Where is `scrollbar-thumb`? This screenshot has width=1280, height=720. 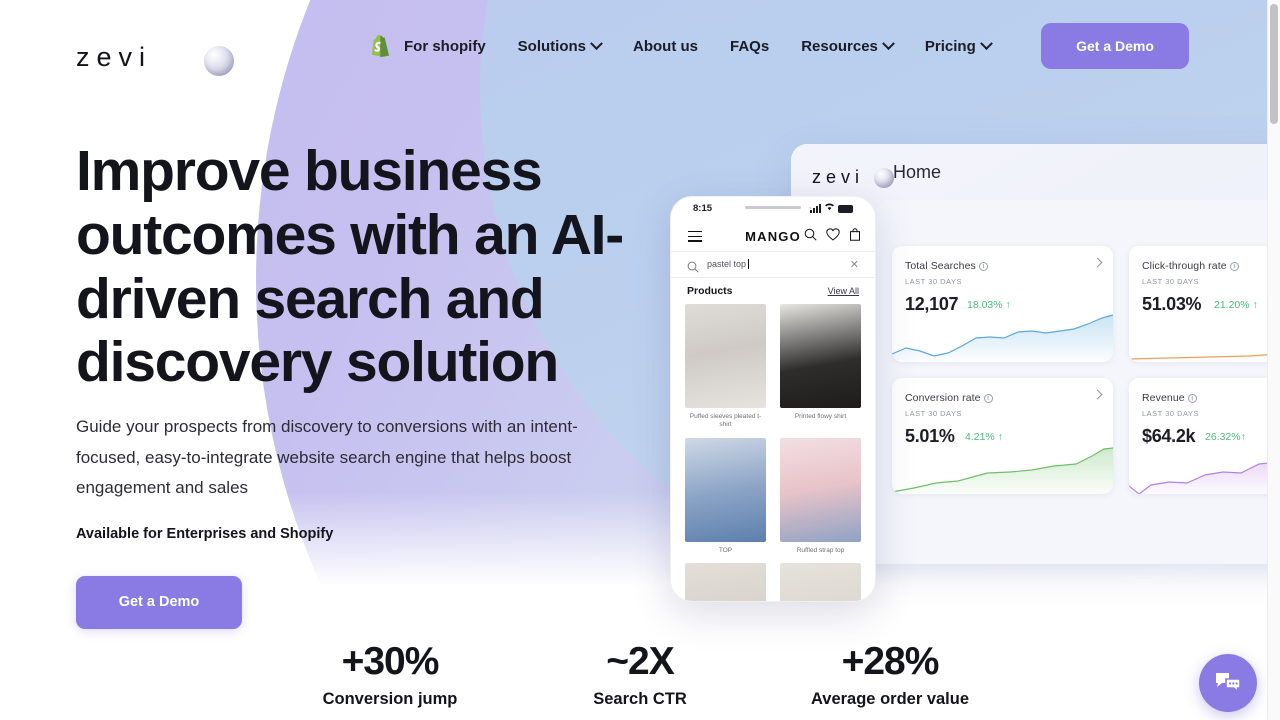 scrollbar-thumb is located at coordinates (1274, 64).